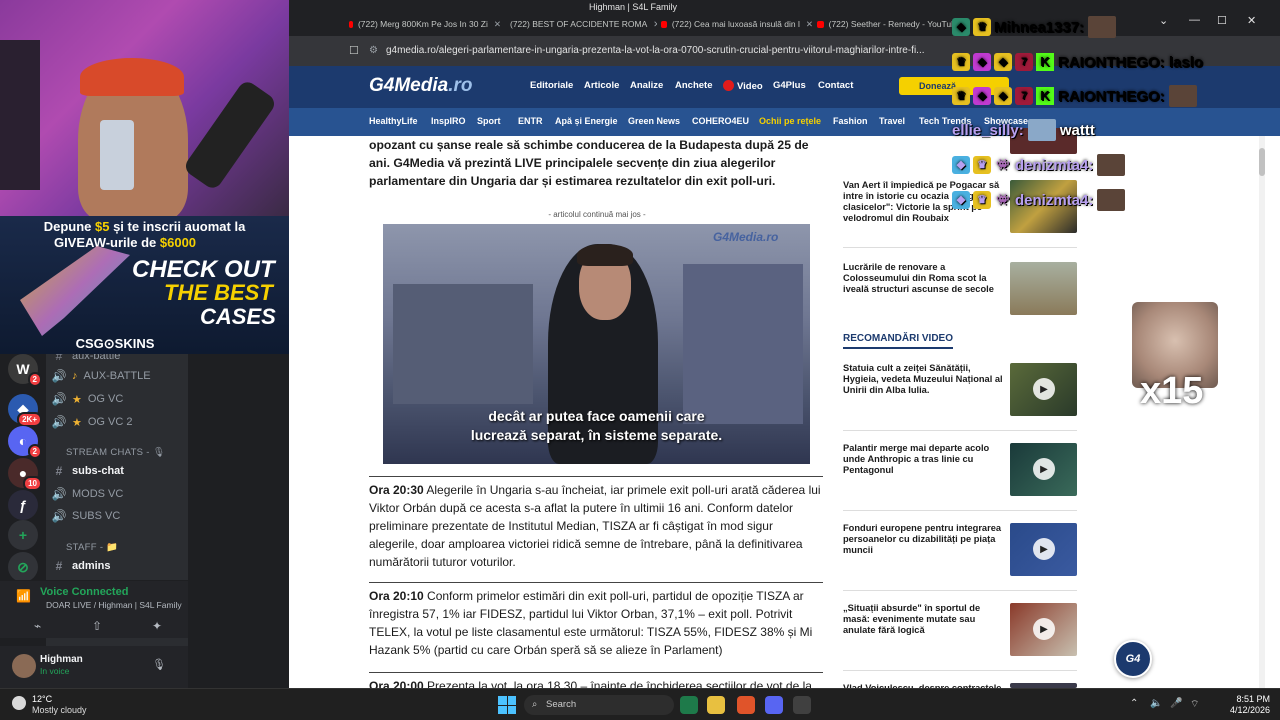 The height and width of the screenshot is (720, 1280). I want to click on server-icon: W2, so click(25, 370).